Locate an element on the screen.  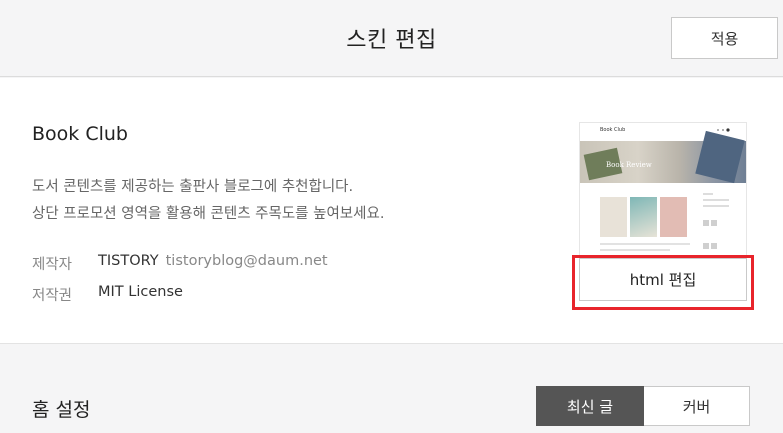
thumbnail-sidebar is located at coordinates (716, 223).